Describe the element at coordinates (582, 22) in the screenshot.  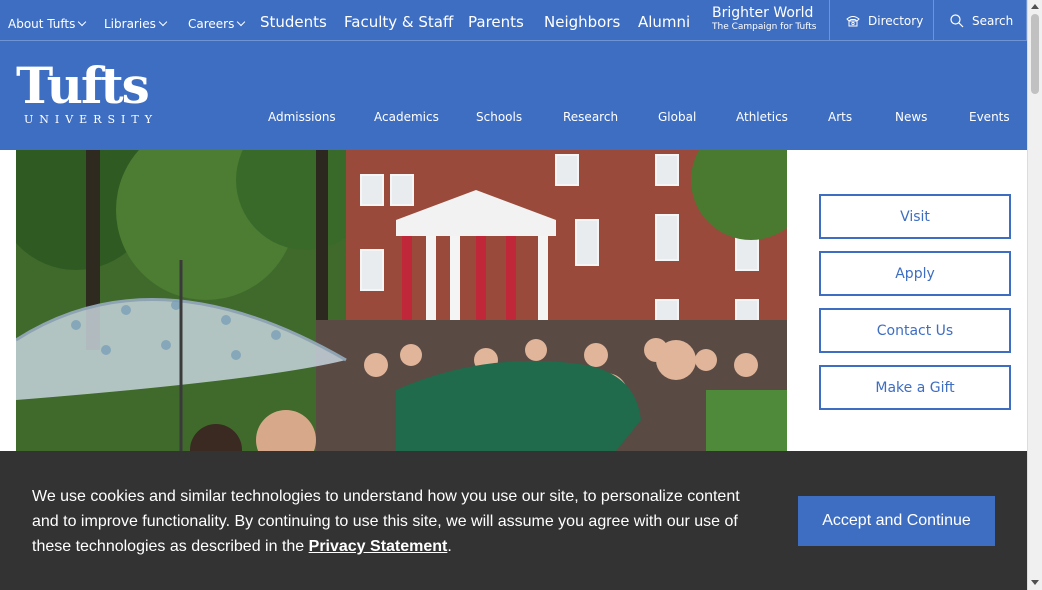
I see `neighbors-link: Neighbors` at that location.